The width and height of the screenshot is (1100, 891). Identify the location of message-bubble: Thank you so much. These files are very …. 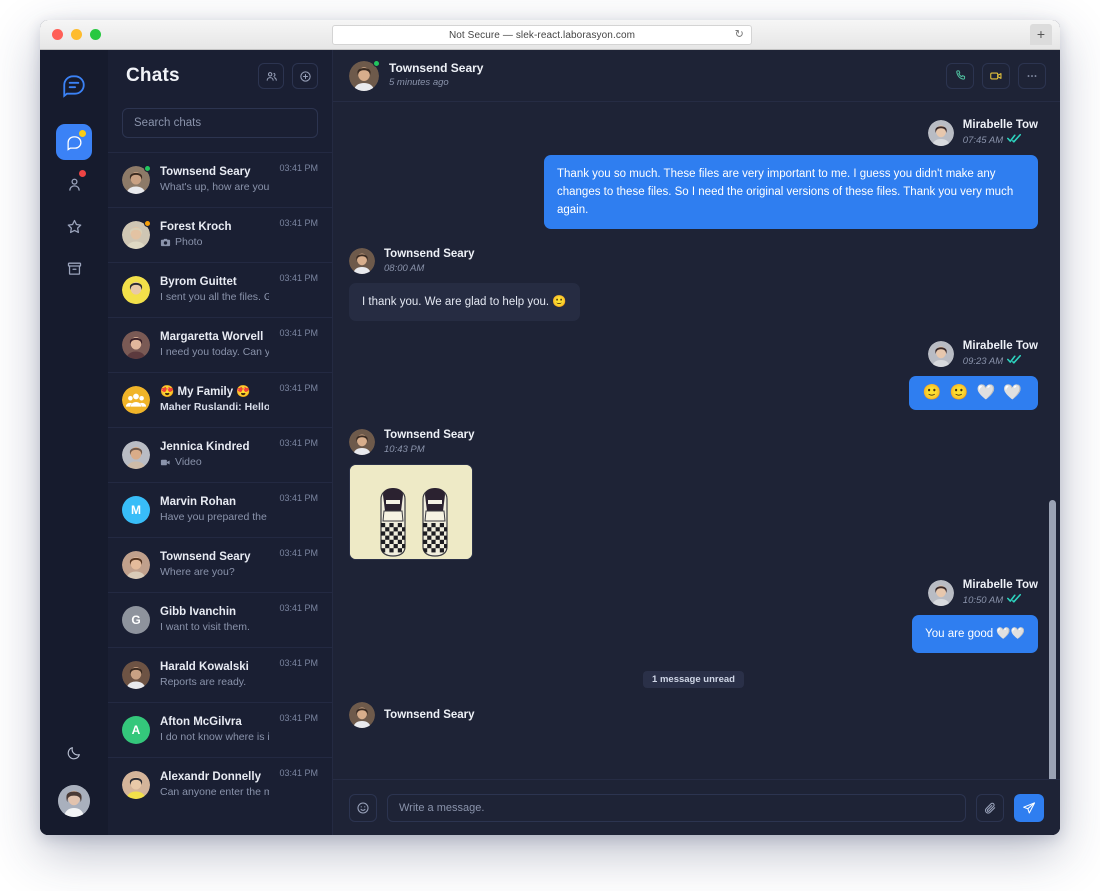
(791, 192).